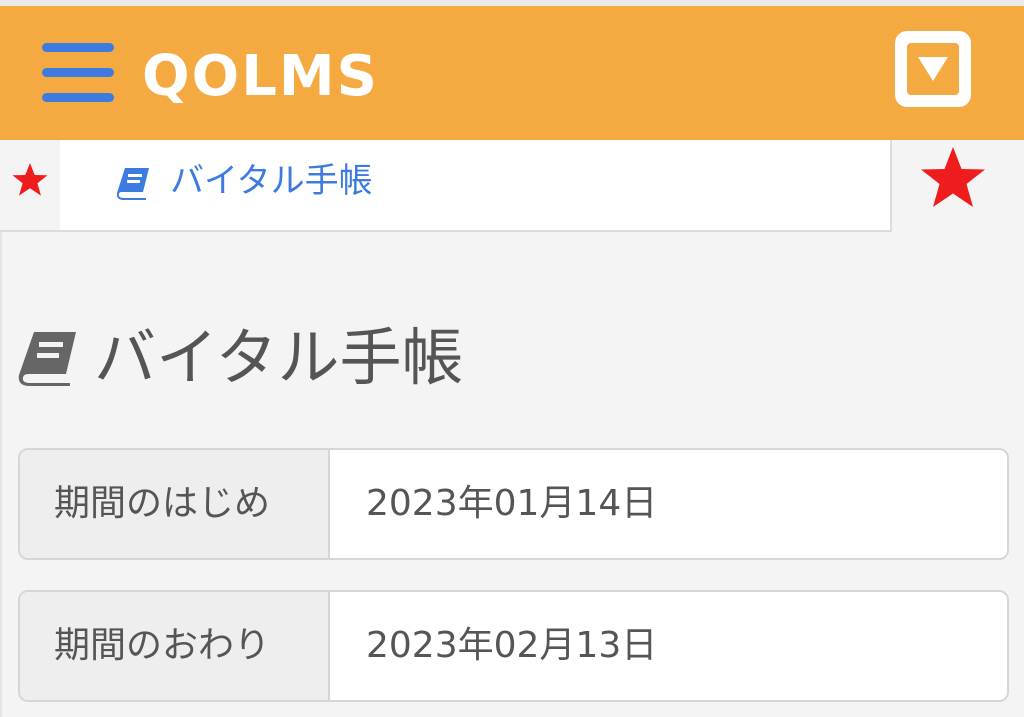  Describe the element at coordinates (279, 357) in the screenshot. I see `page-title-text: バイタル手帳` at that location.